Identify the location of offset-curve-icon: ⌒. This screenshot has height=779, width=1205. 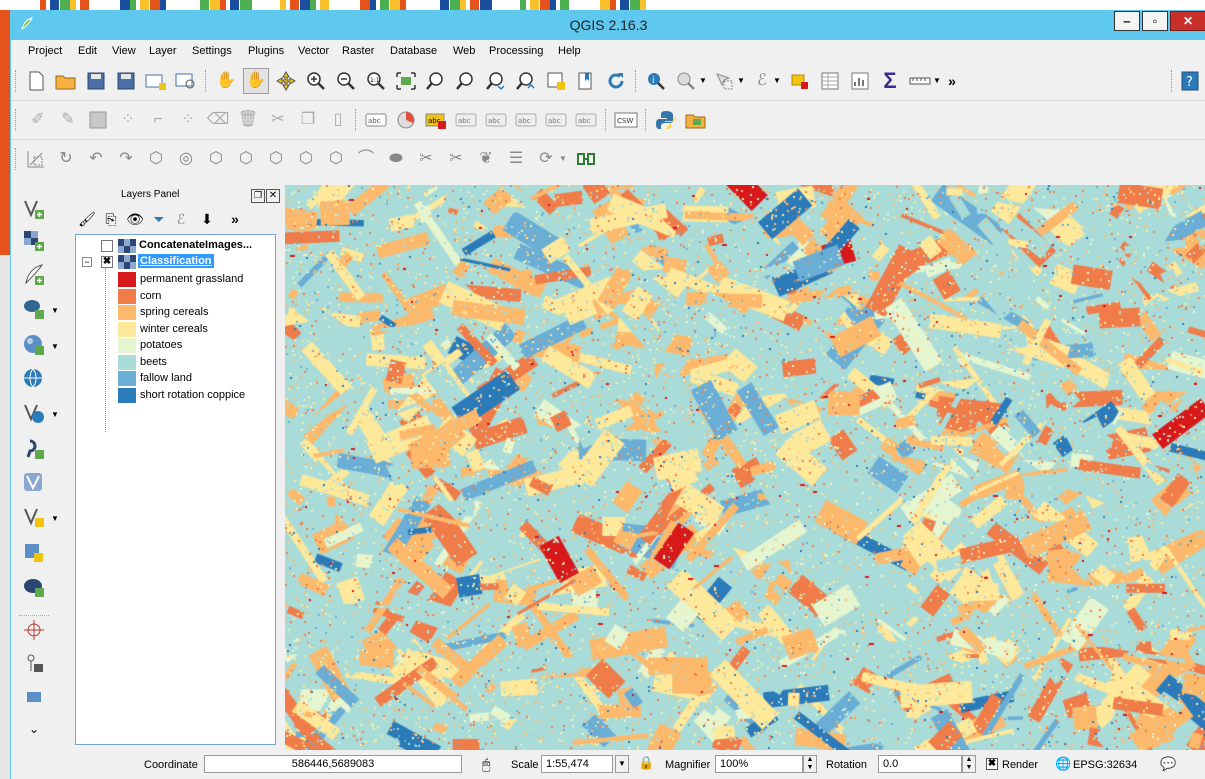
(366, 159).